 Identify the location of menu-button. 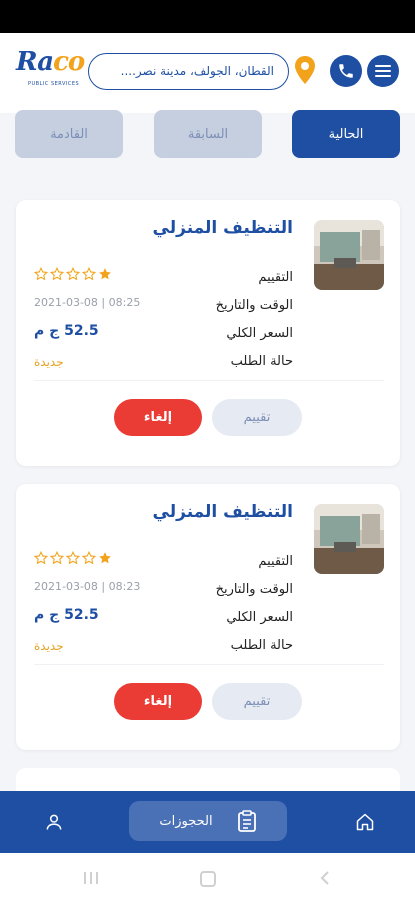
(383, 71).